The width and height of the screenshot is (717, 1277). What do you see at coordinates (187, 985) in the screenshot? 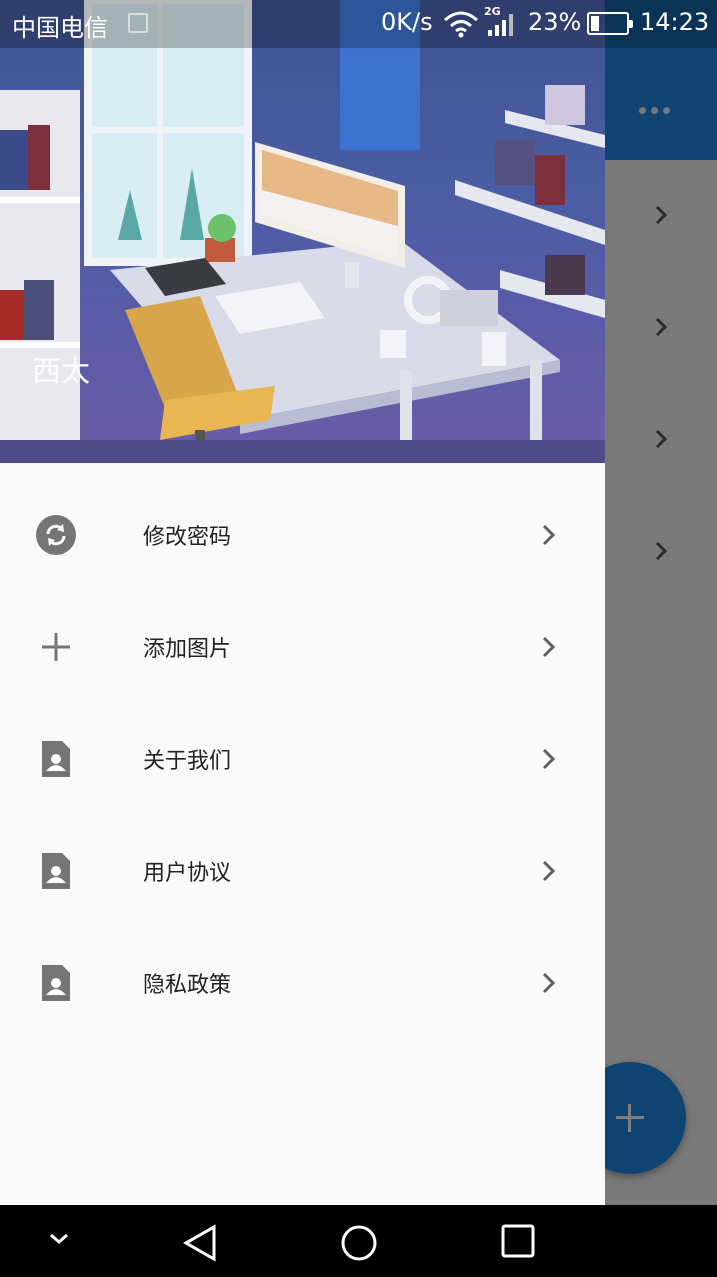
I see `menu-item-label: 隐私政策` at bounding box center [187, 985].